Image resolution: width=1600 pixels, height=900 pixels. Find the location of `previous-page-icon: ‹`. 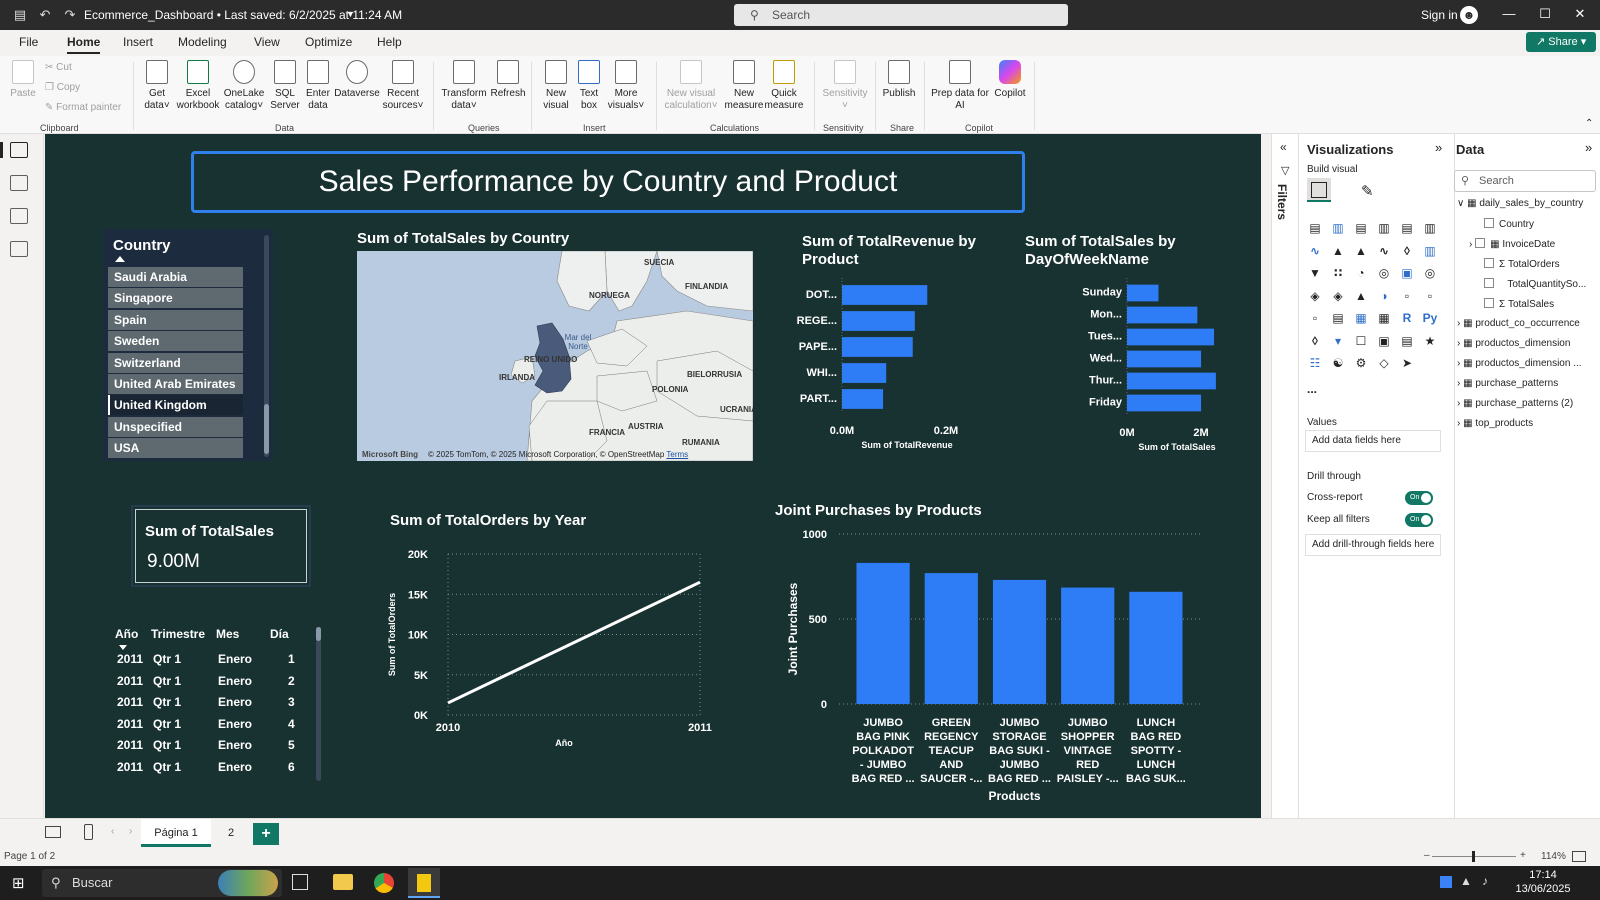

previous-page-icon: ‹ is located at coordinates (112, 831).